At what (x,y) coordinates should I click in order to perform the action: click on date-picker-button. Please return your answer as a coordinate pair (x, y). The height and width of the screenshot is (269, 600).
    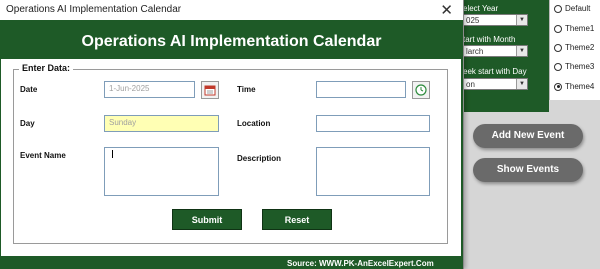
    Looking at the image, I should click on (210, 90).